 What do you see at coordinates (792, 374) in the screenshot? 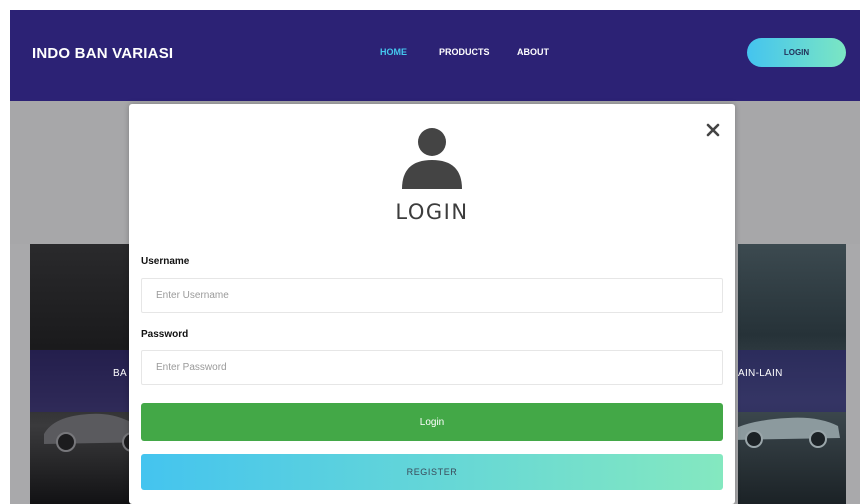
I see `category-card-right: AIN-LAIN` at bounding box center [792, 374].